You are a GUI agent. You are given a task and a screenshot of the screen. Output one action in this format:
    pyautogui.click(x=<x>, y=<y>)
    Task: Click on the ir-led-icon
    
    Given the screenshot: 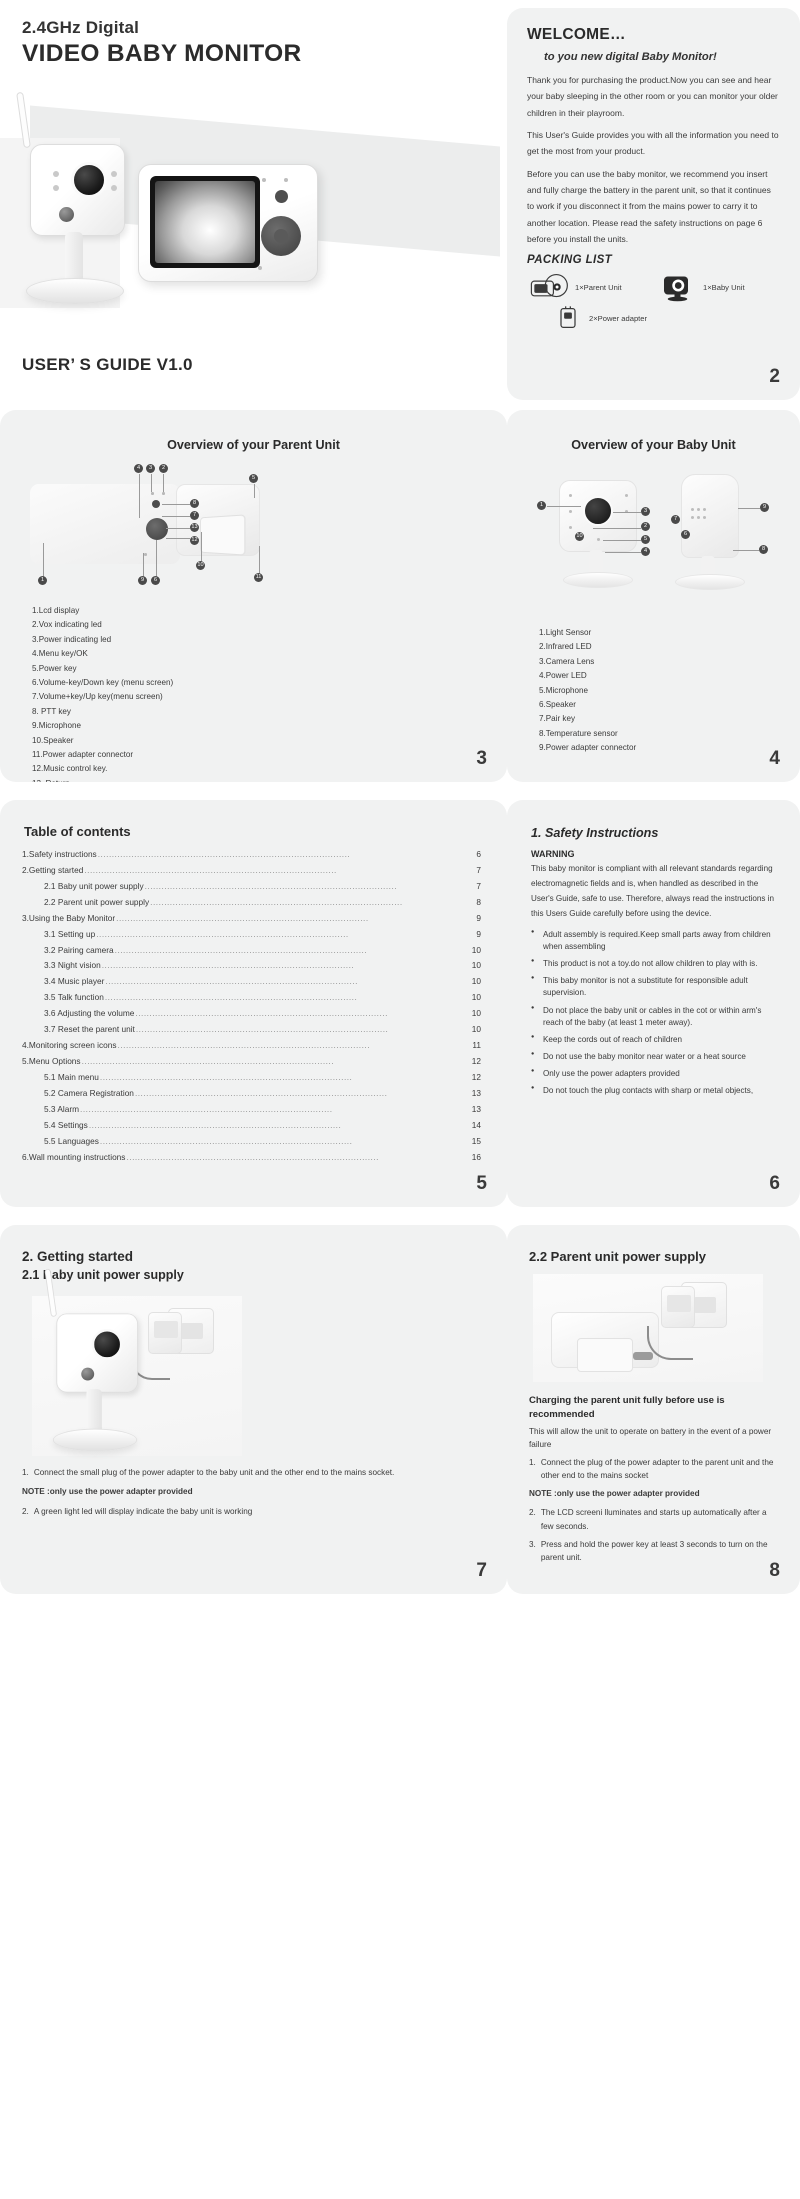 What is the action you would take?
    pyautogui.click(x=114, y=188)
    